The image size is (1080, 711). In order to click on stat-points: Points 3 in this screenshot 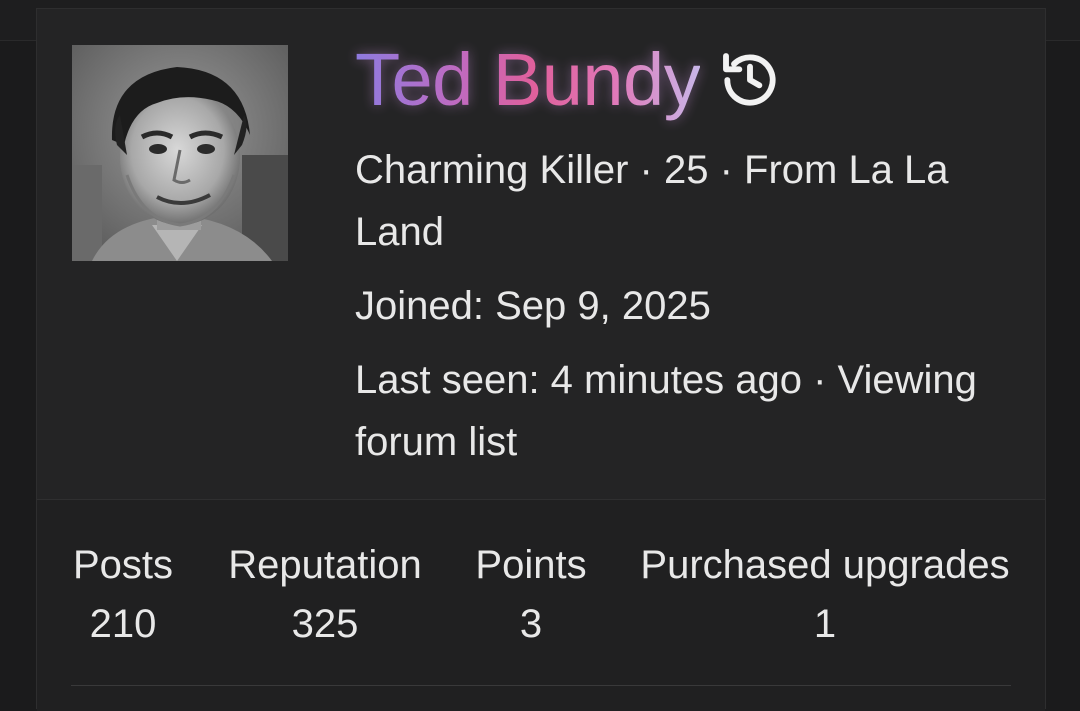, I will do `click(531, 596)`.